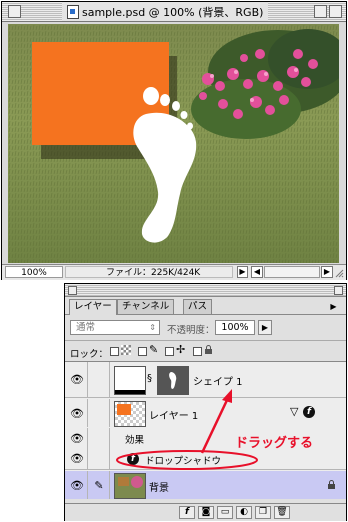 The width and height of the screenshot is (348, 522). I want to click on tab-layers: レイヤー, so click(93, 307).